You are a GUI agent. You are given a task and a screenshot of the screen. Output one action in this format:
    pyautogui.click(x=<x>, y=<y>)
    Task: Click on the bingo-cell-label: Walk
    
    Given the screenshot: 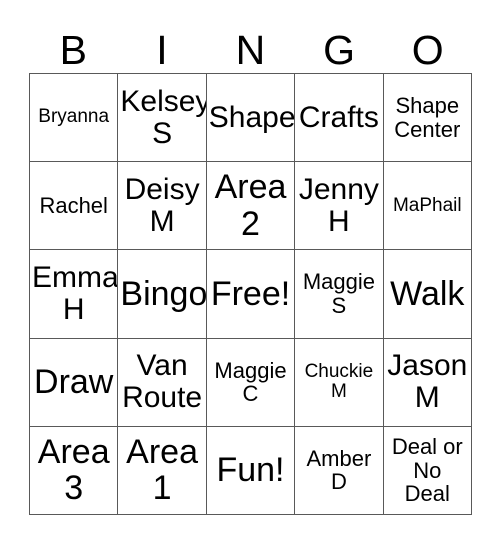 What is the action you would take?
    pyautogui.click(x=427, y=293)
    